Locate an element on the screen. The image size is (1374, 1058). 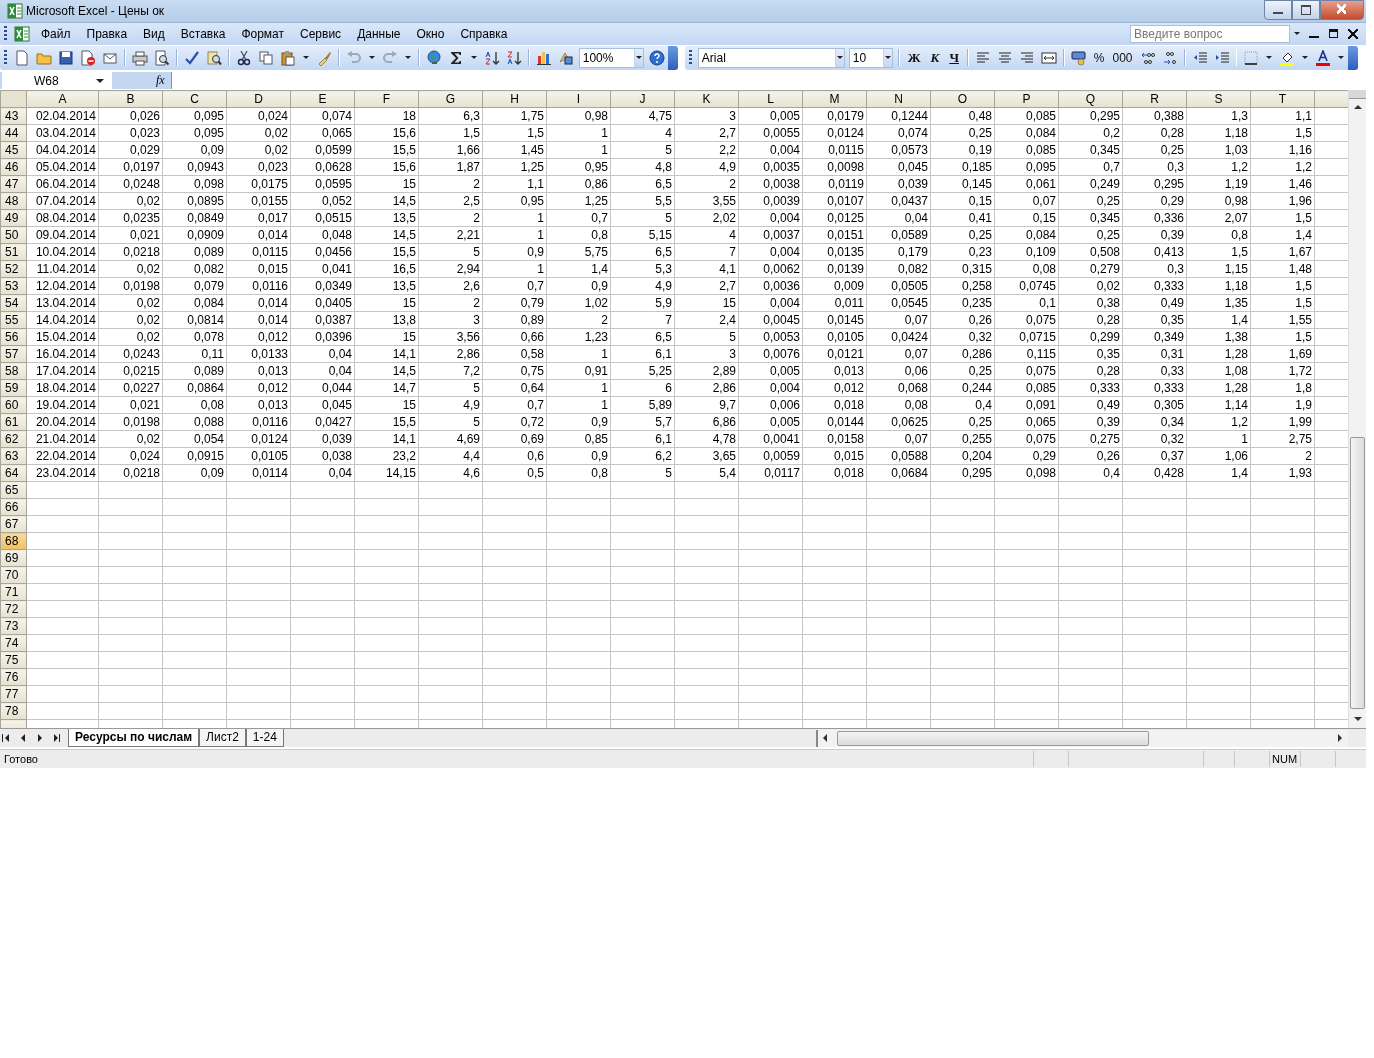
paste-icon is located at coordinates (287, 57).